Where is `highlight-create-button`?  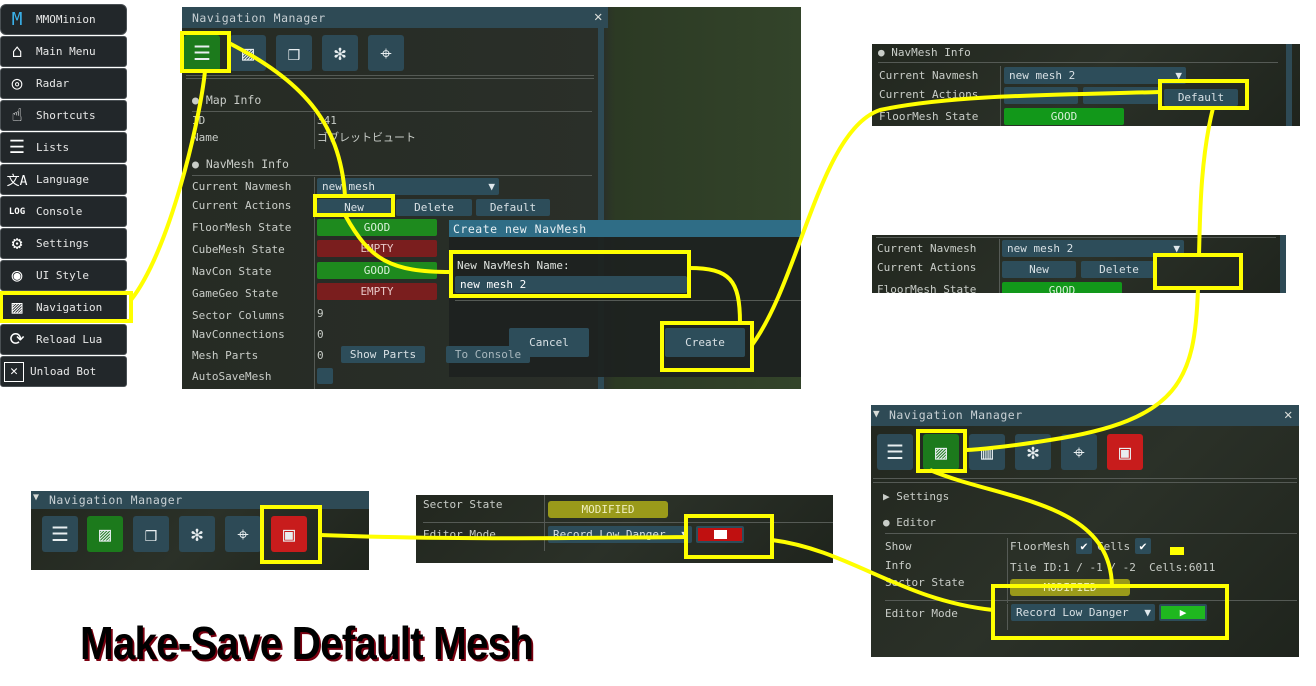 highlight-create-button is located at coordinates (707, 346).